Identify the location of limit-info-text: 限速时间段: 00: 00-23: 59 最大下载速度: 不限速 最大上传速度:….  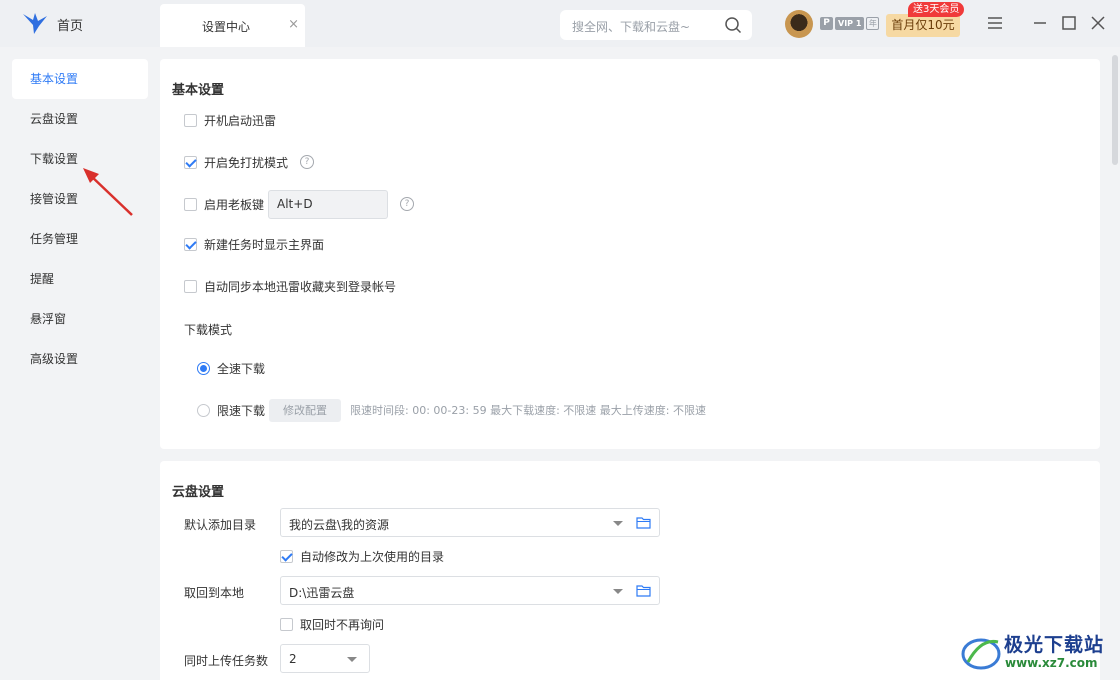
(528, 410).